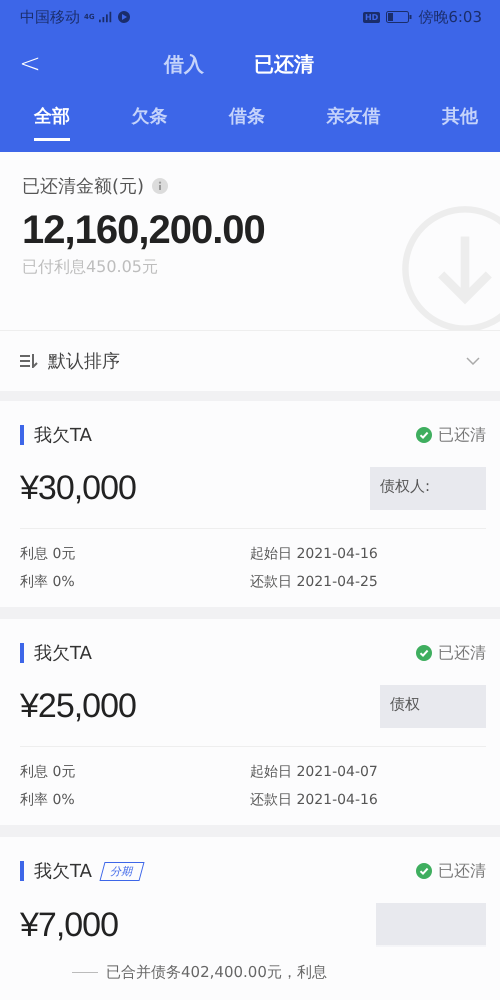 The width and height of the screenshot is (500, 1000). Describe the element at coordinates (105, 17) in the screenshot. I see `signal-icon` at that location.